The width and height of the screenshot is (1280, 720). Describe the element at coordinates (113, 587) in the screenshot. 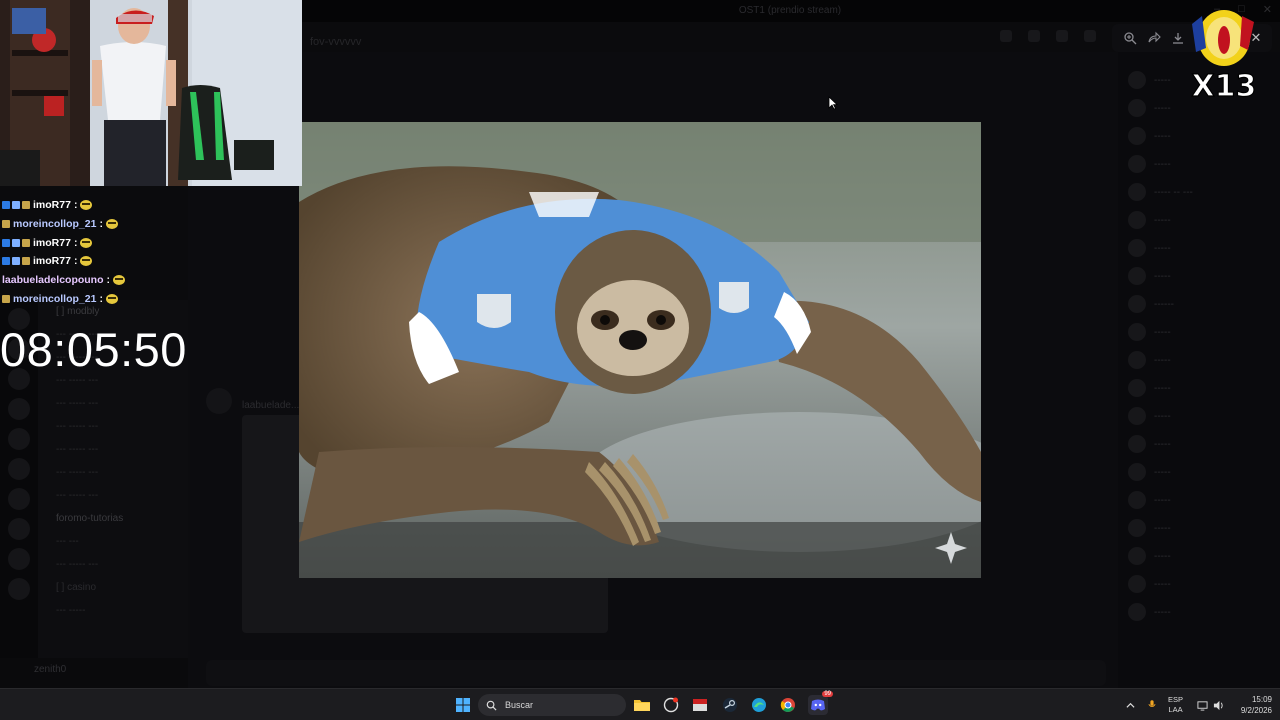

I see `channel-item: [ ] casino` at that location.